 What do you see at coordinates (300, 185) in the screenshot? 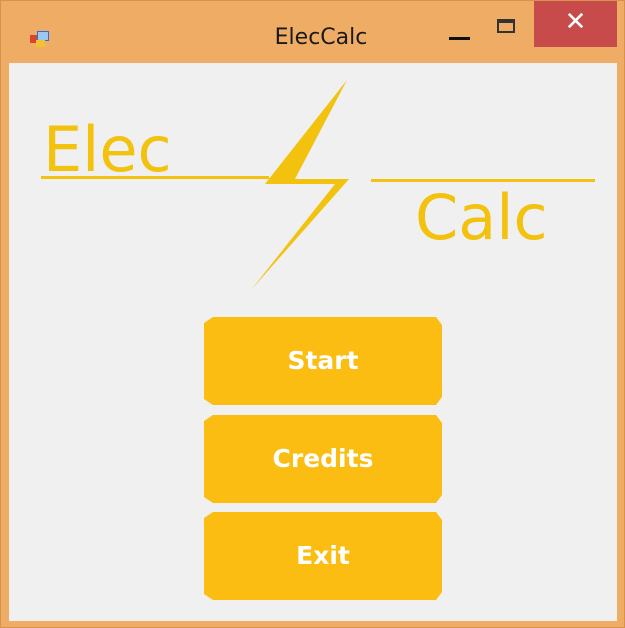
I see `bolt-icon` at bounding box center [300, 185].